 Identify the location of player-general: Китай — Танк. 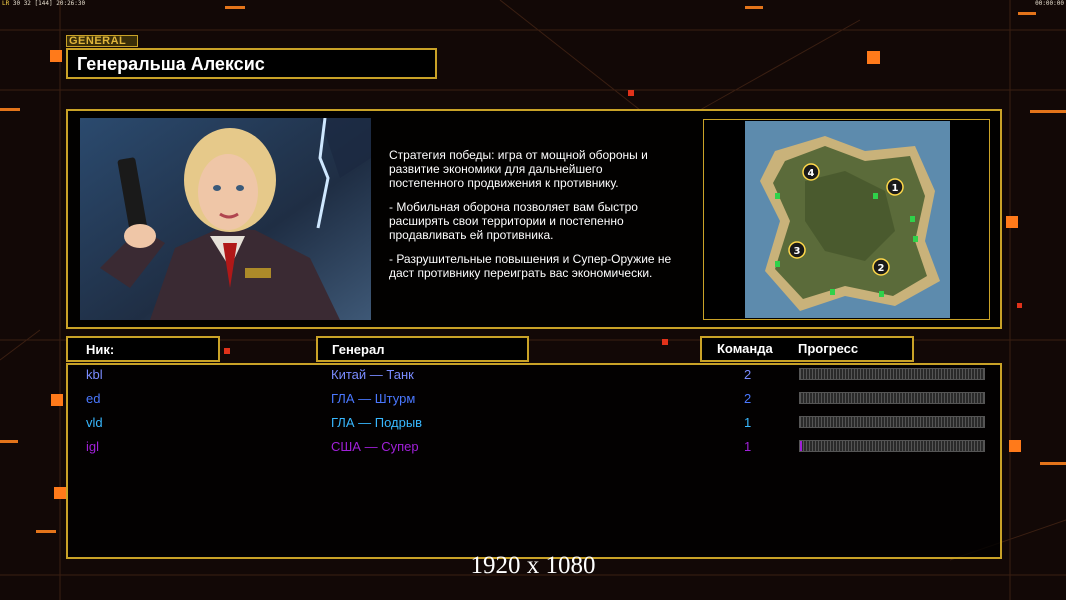
(372, 374).